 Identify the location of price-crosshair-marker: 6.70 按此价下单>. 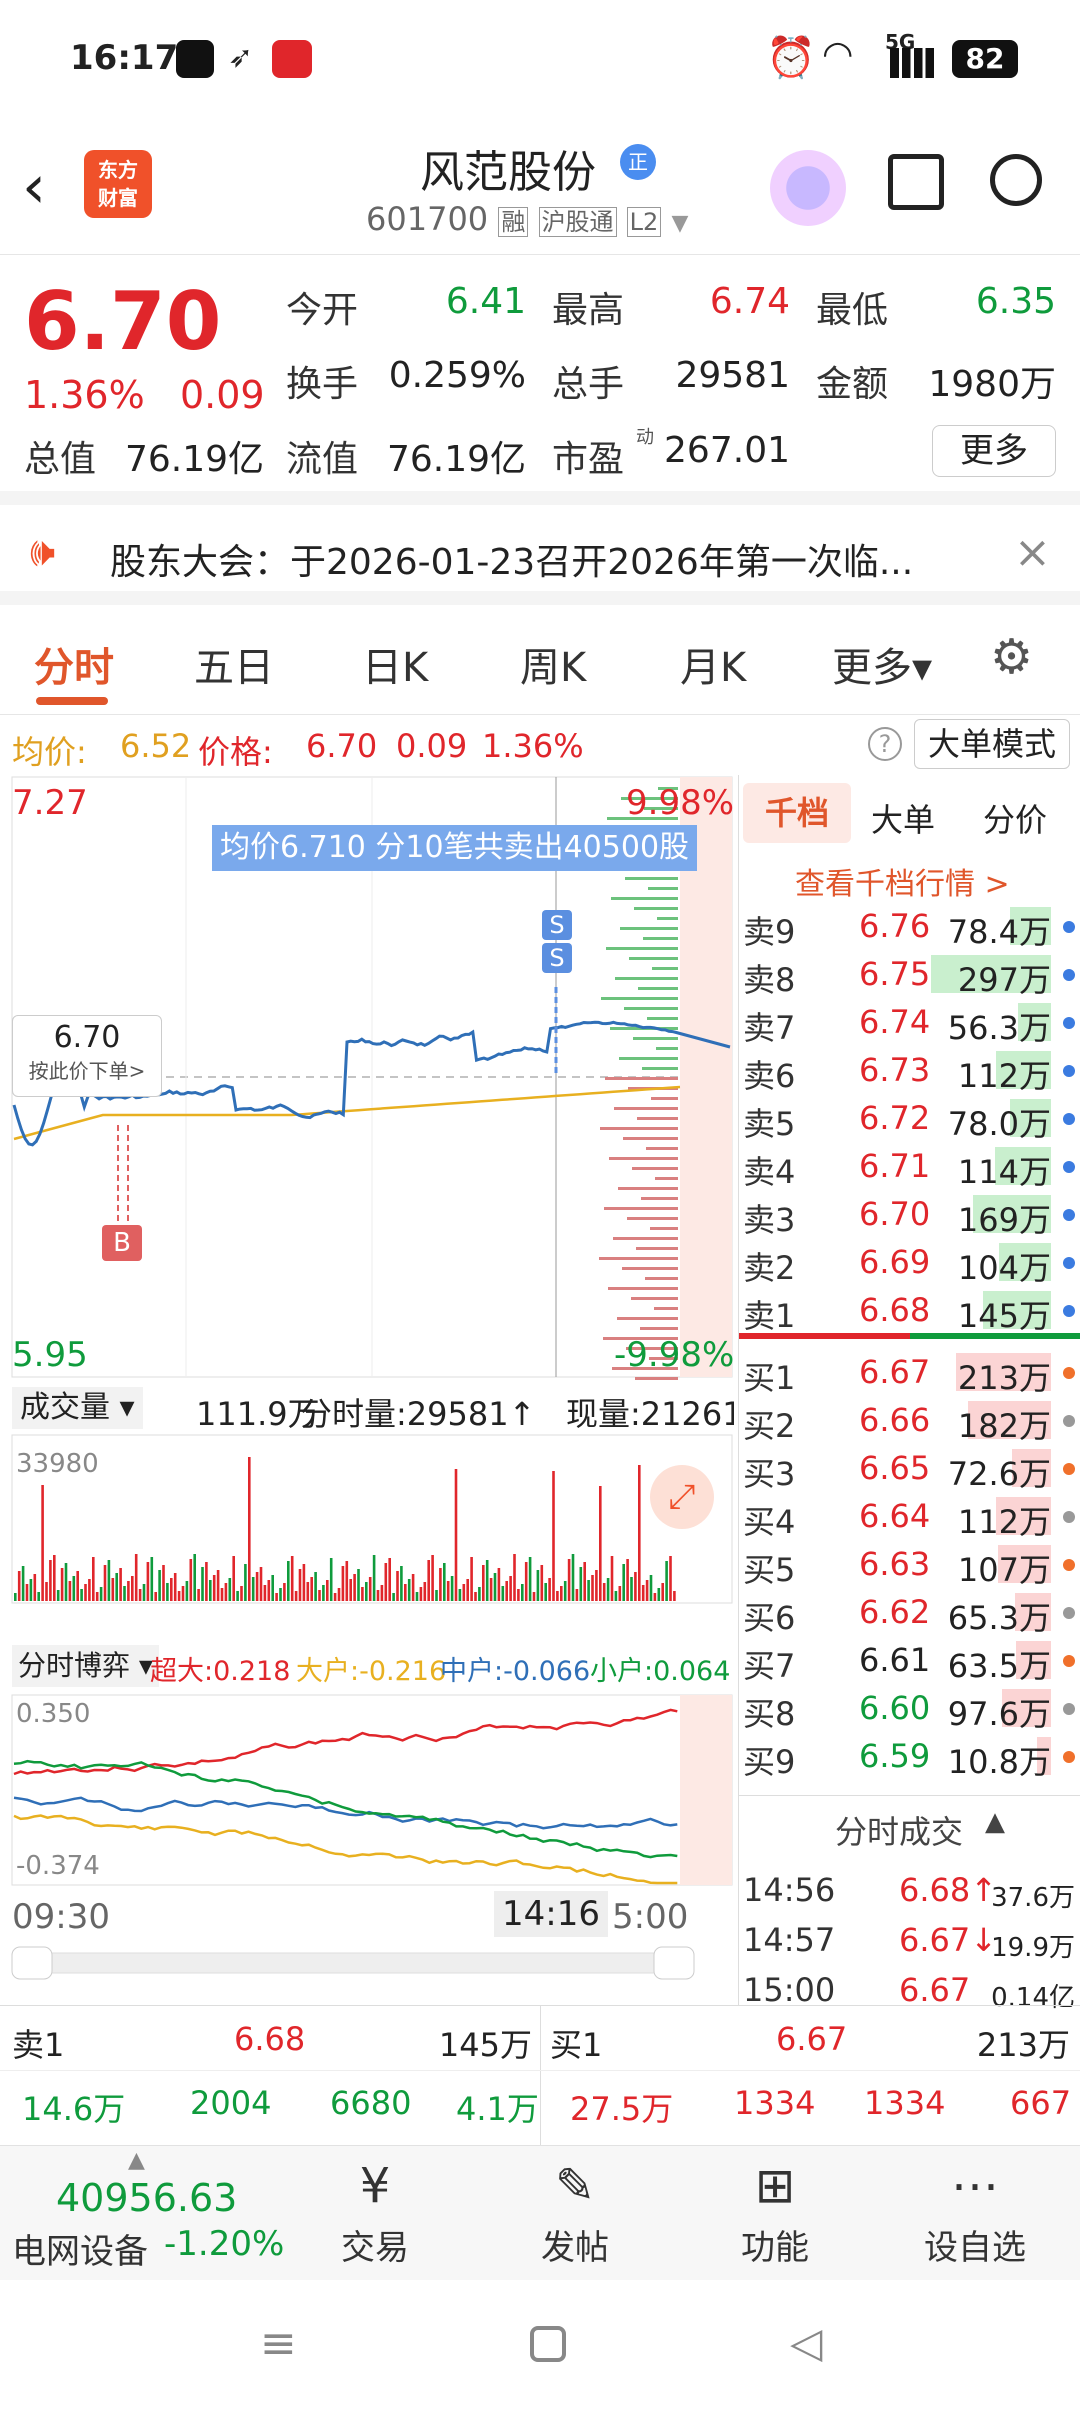
(87, 1056).